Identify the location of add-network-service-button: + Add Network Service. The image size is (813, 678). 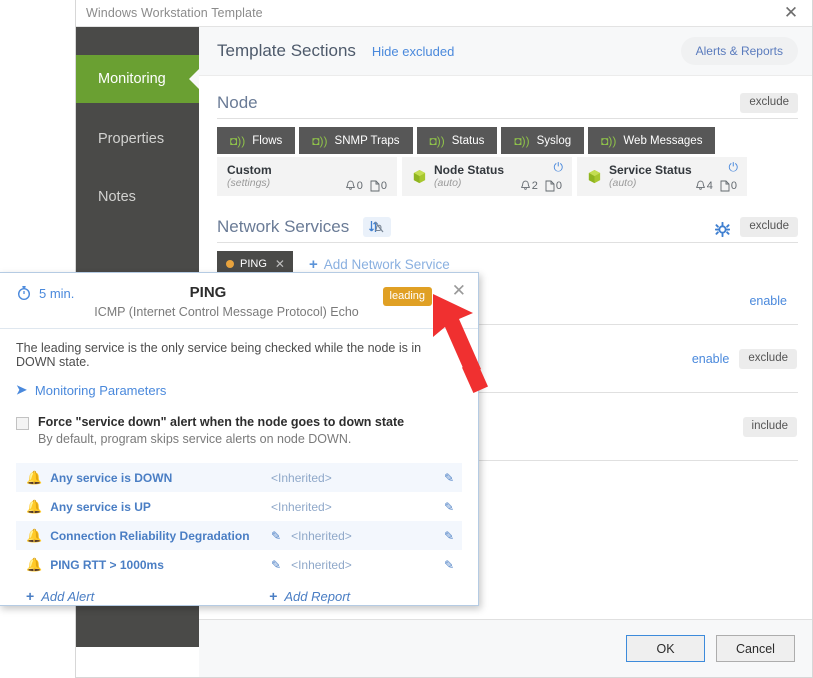
(379, 264).